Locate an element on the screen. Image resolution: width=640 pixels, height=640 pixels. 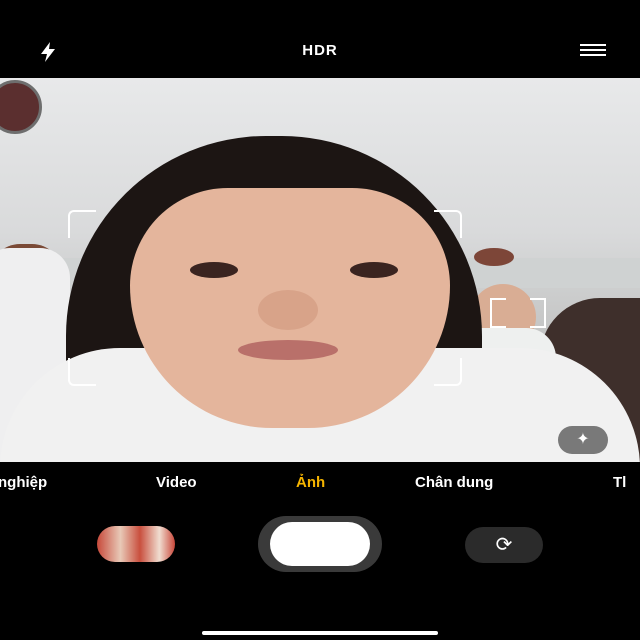
camera-switch-icon: ⟳ is located at coordinates (504, 545).